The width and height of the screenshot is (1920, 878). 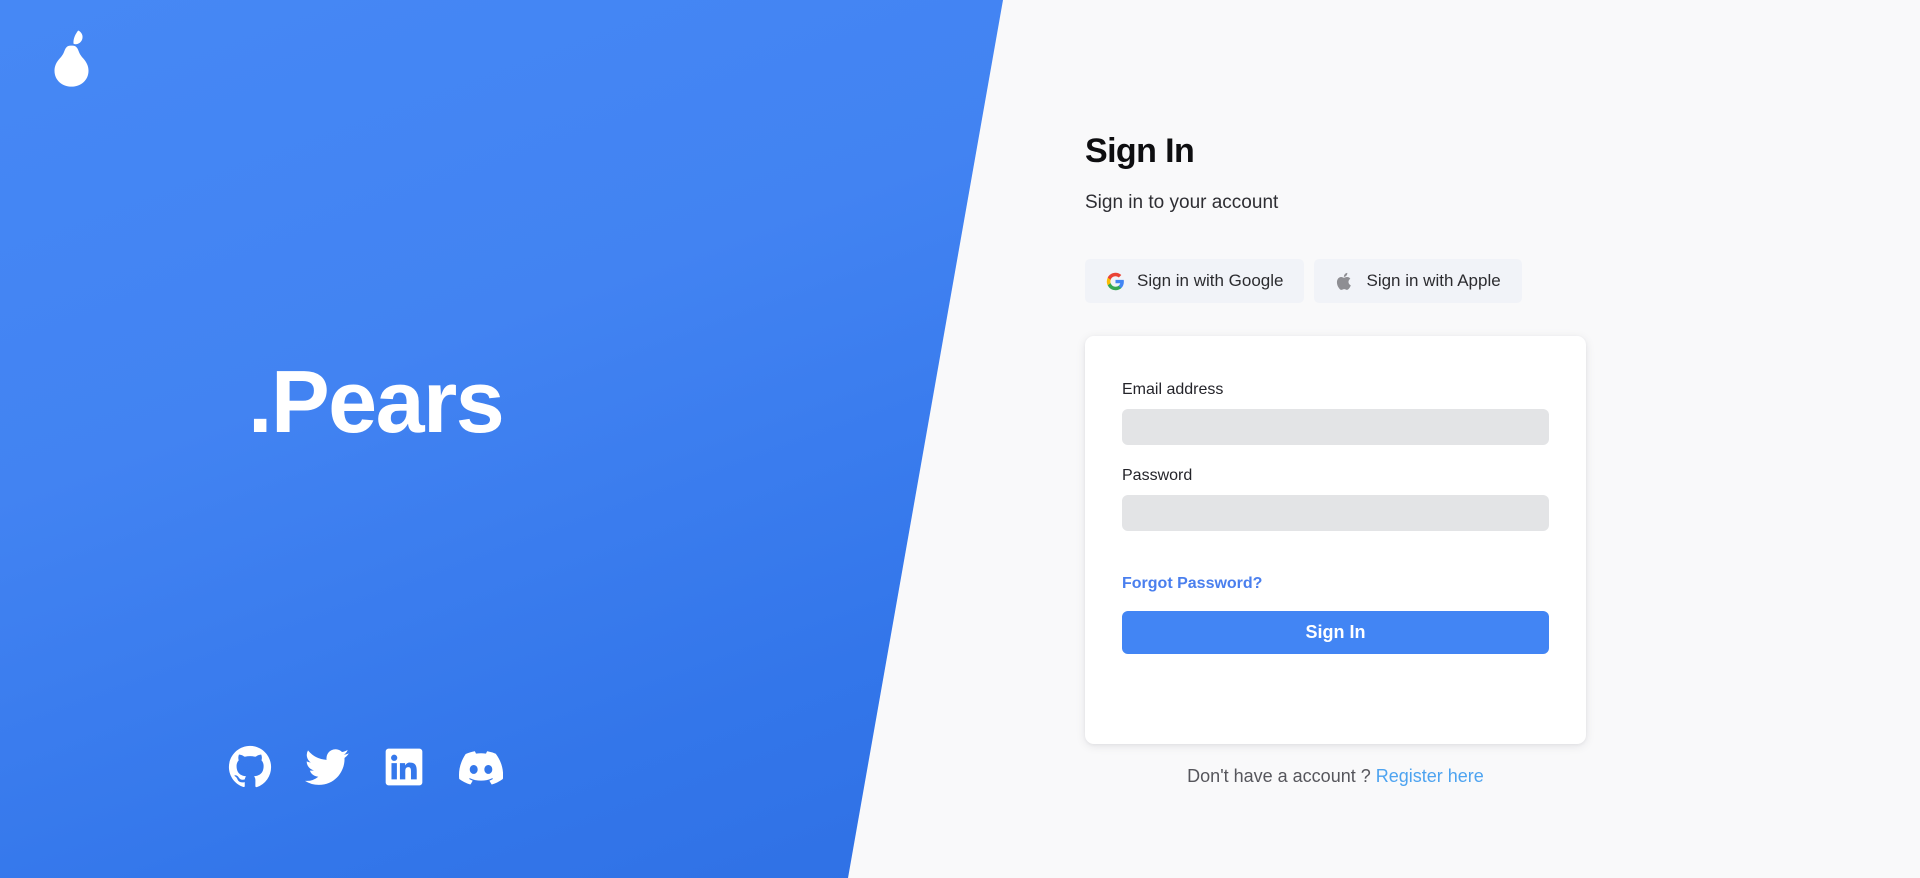 I want to click on pear-icon, so click(x=72, y=59).